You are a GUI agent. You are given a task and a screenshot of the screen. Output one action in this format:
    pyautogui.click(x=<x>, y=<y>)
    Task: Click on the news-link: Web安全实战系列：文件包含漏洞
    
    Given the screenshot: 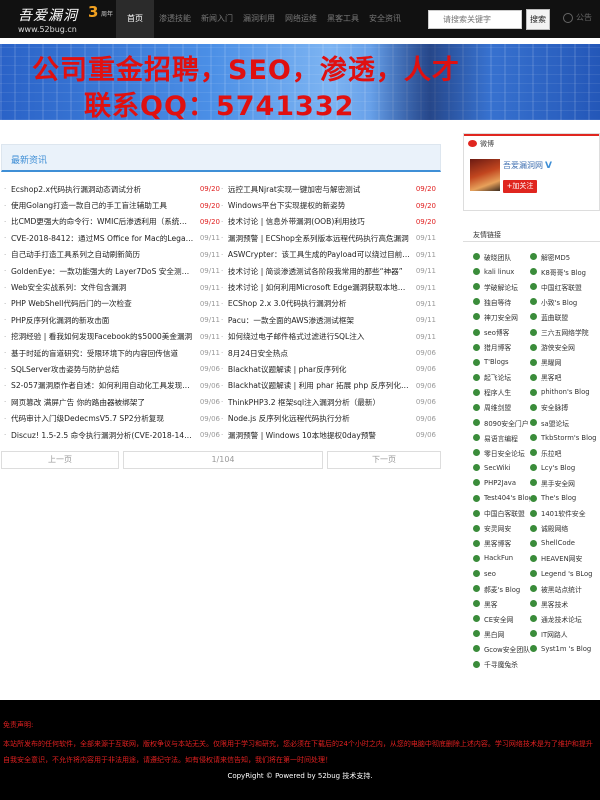 What is the action you would take?
    pyautogui.click(x=102, y=287)
    